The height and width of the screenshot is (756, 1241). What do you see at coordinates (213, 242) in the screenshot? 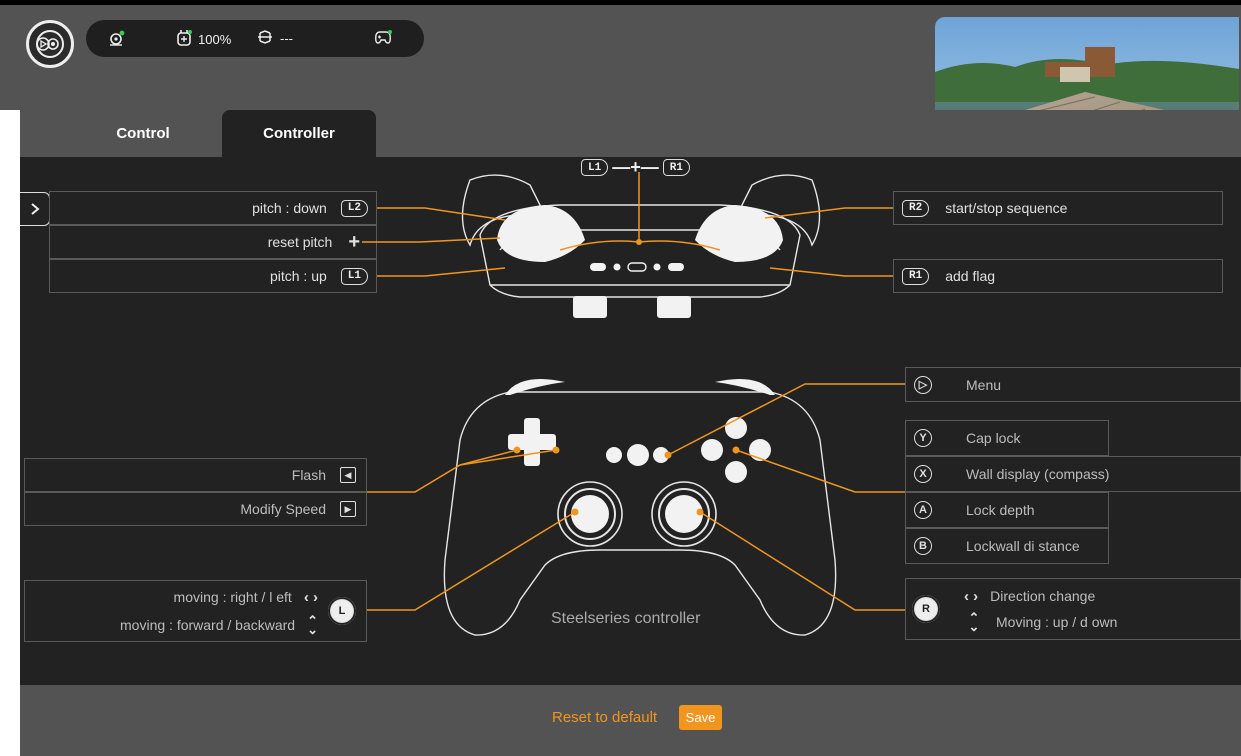
I see `mapping-row-reset-pitch: reset pitch +` at bounding box center [213, 242].